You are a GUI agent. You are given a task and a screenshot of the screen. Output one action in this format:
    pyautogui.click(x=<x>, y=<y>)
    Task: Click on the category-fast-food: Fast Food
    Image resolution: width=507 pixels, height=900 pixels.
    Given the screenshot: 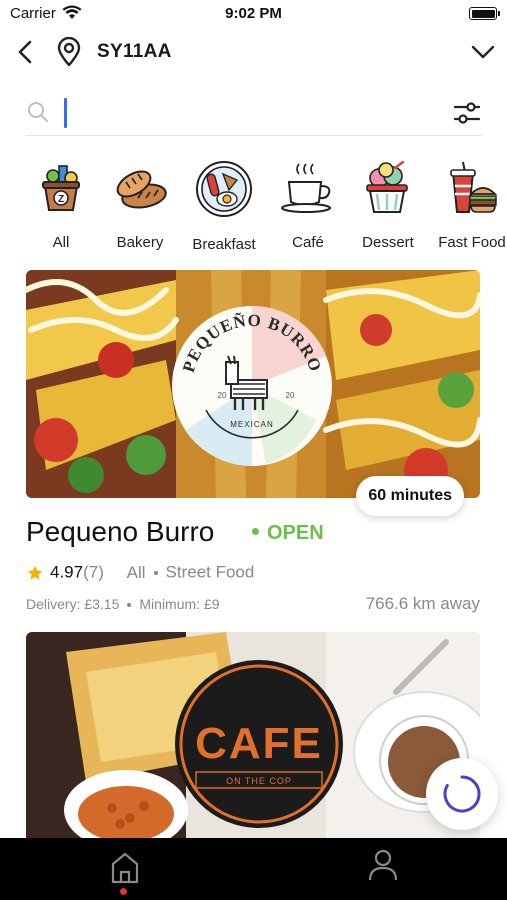 What is the action you would take?
    pyautogui.click(x=464, y=205)
    